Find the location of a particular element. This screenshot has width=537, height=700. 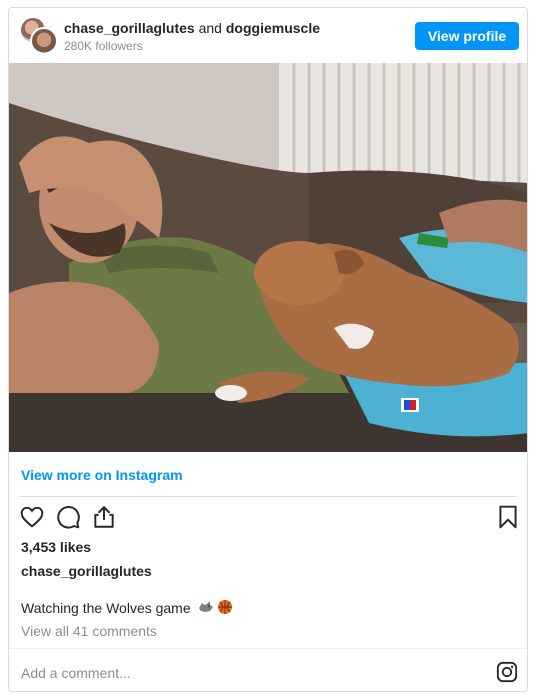

username-link: chase_gorillaglutes is located at coordinates (129, 28).